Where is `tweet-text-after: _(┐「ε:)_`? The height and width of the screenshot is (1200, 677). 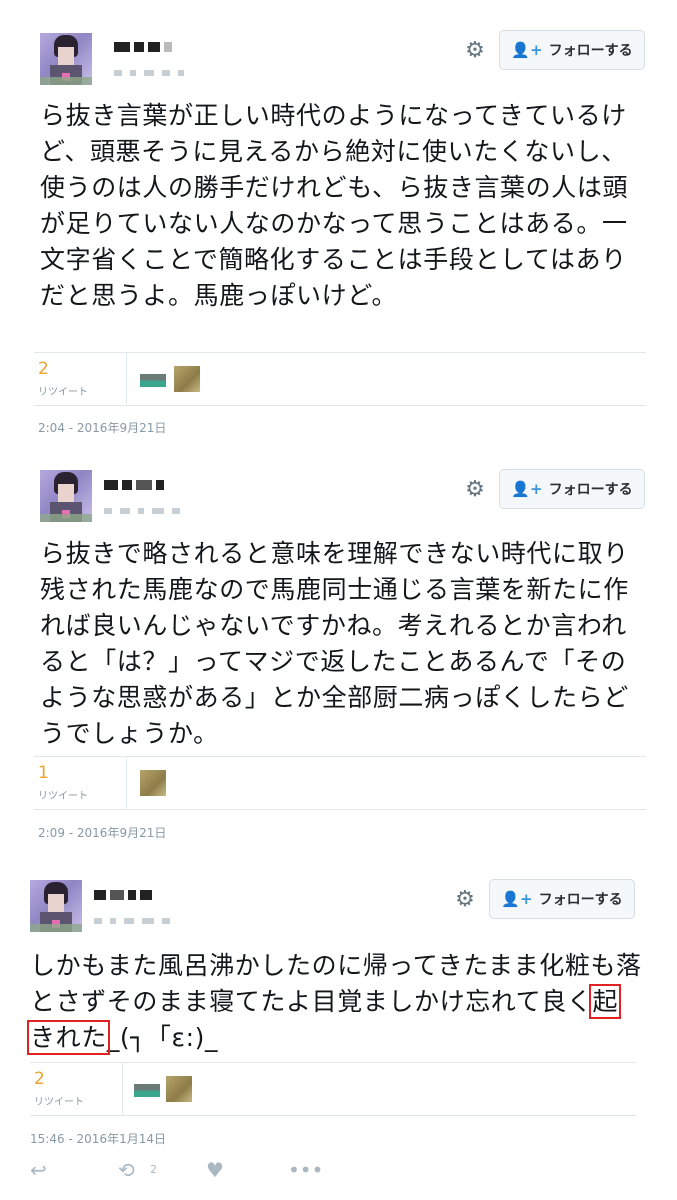 tweet-text-after: _(┐「ε:)_ is located at coordinates (162, 1037).